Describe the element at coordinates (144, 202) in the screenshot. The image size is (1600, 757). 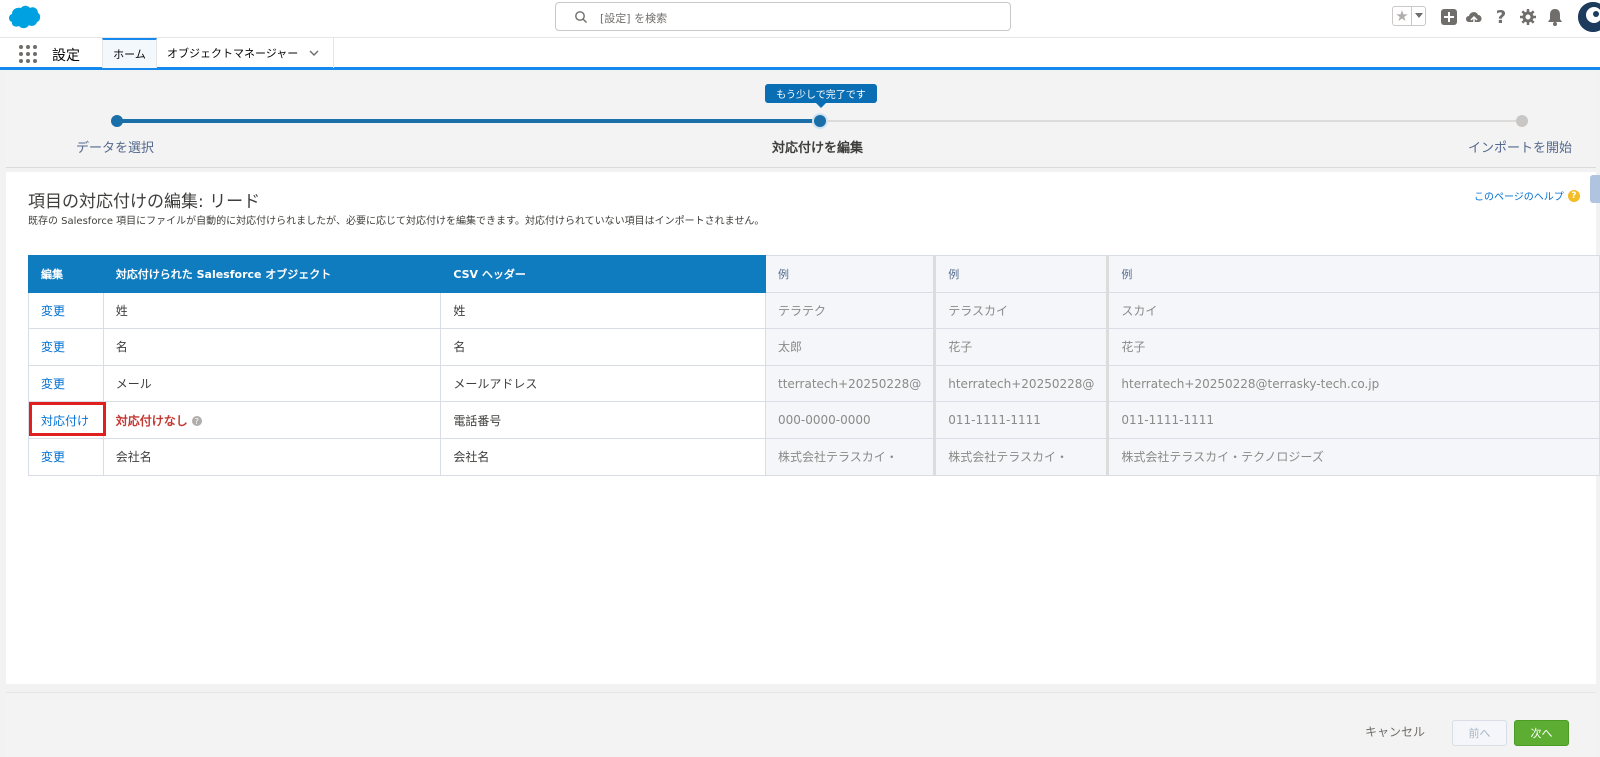
I see `page-title: 項目の対応付けの編集: リード` at that location.